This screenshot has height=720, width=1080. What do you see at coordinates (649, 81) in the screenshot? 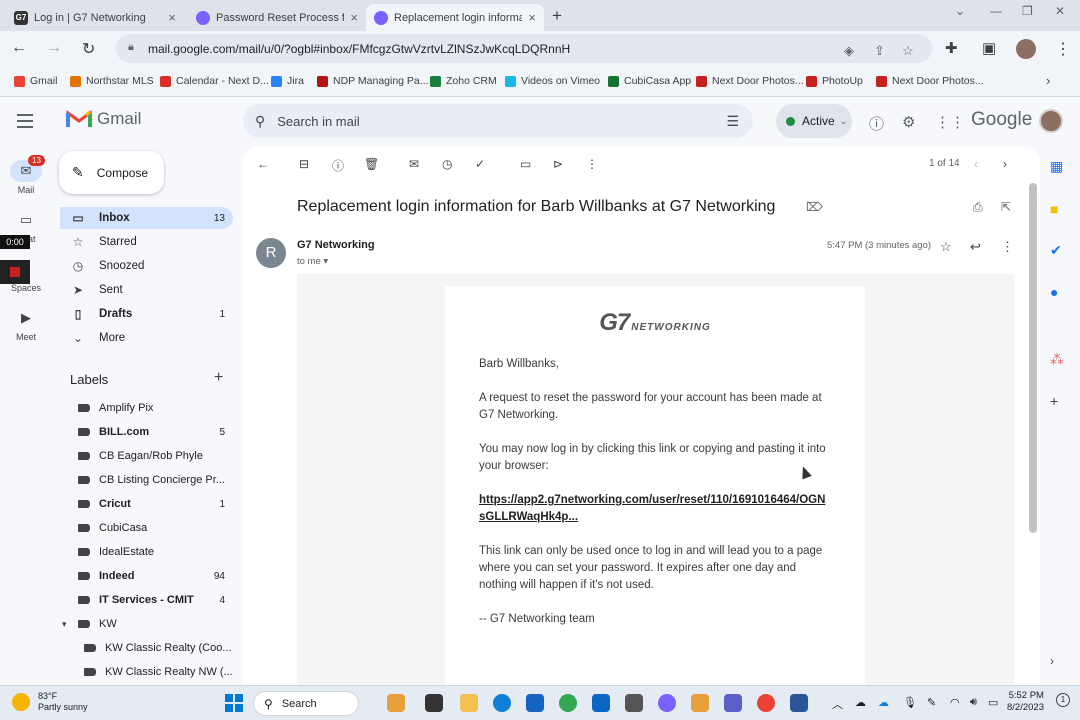
I see `bookmark-cubicasa: CubiCasa App` at bounding box center [649, 81].